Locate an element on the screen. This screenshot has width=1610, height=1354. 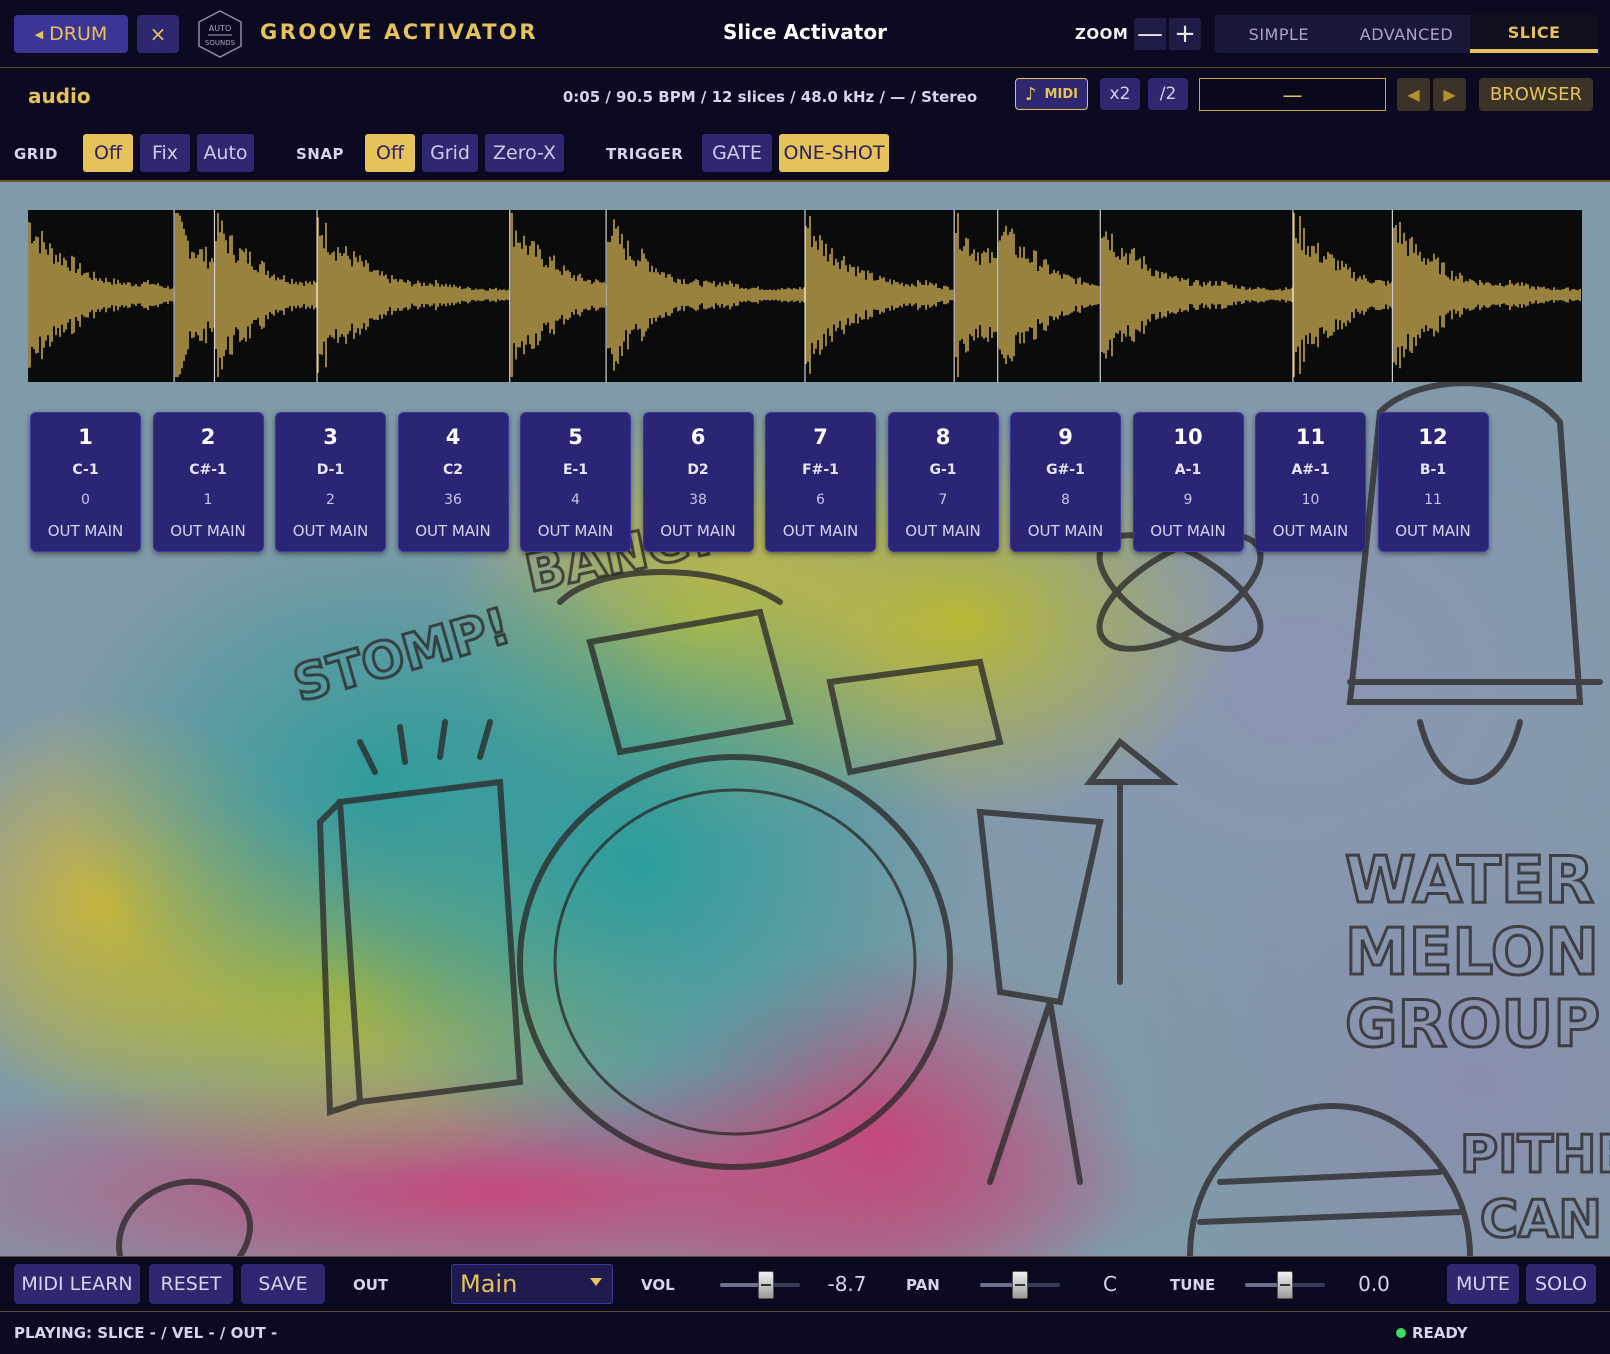
half-tempo-button: /2 is located at coordinates (1168, 94).